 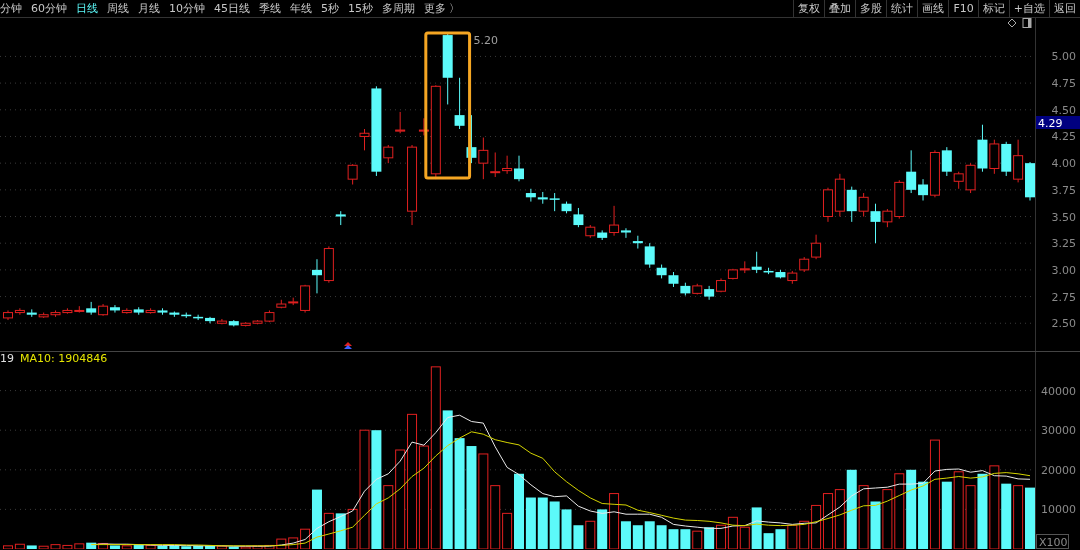 What do you see at coordinates (1063, 110) in the screenshot?
I see `price-axis-label: 4.50` at bounding box center [1063, 110].